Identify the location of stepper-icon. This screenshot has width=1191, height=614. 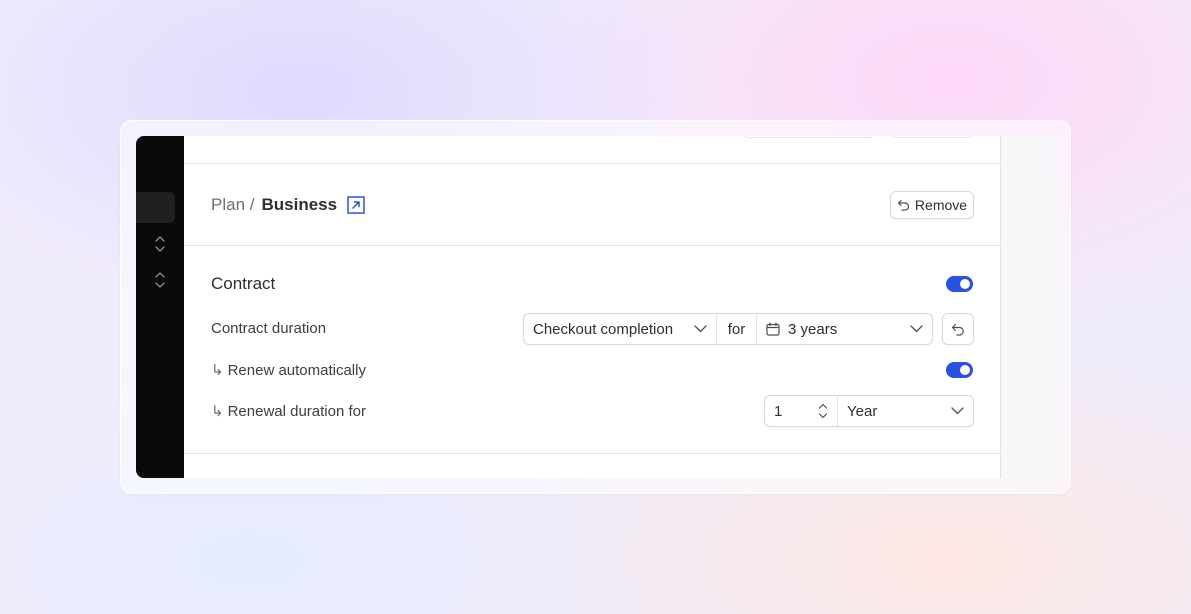
(823, 411).